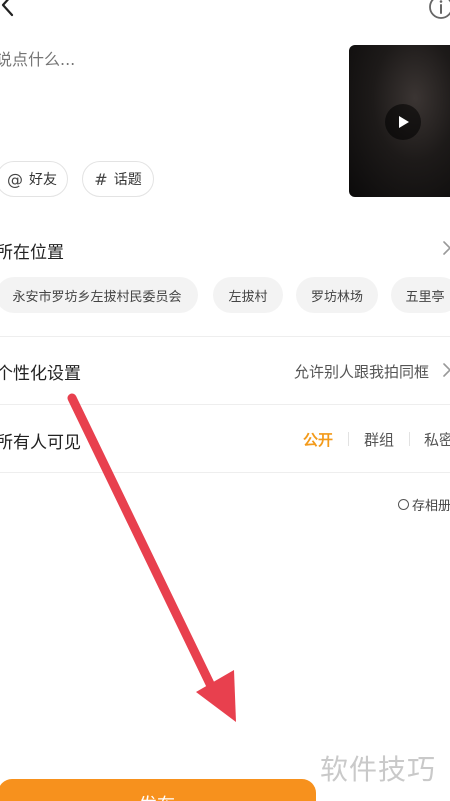 The height and width of the screenshot is (801, 450). What do you see at coordinates (40, 443) in the screenshot?
I see `visibility-title: 所有人可见` at bounding box center [40, 443].